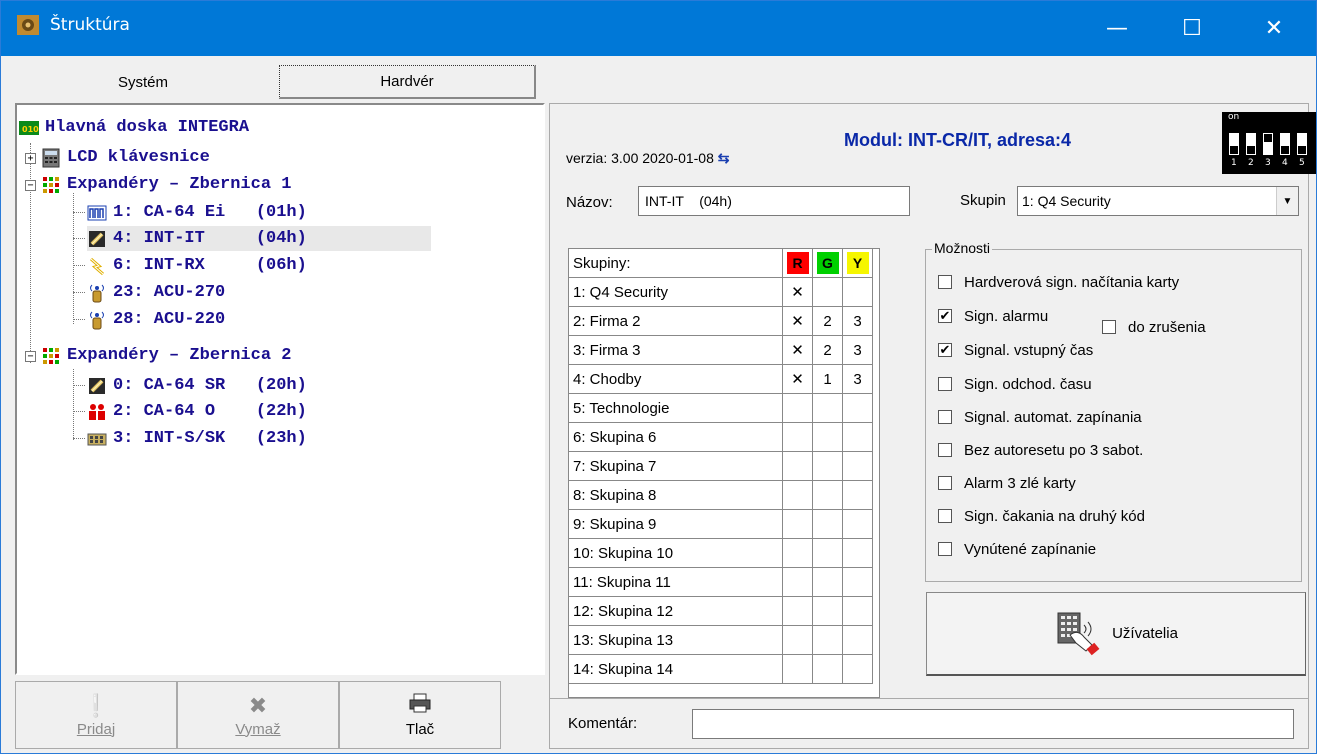 The image size is (1317, 754). I want to click on group-name-cell: 14: Skupina 14, so click(676, 669).